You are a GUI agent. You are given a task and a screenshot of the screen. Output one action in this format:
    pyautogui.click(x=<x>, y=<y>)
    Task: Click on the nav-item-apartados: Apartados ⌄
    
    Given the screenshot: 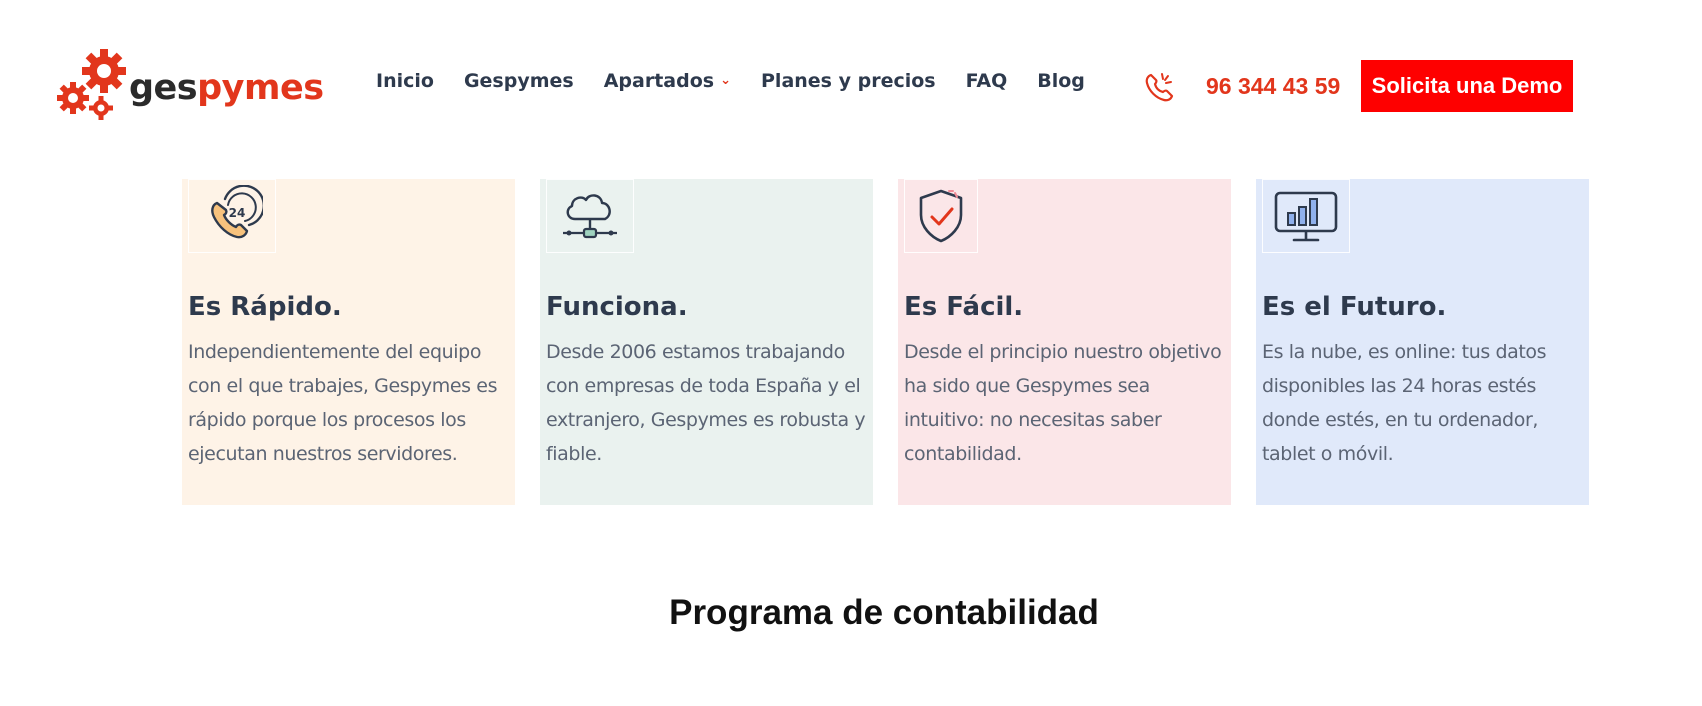 What is the action you would take?
    pyautogui.click(x=667, y=81)
    